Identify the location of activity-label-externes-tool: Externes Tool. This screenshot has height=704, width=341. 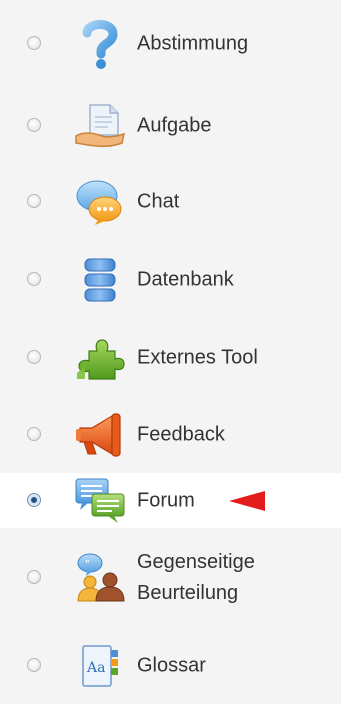
(197, 357).